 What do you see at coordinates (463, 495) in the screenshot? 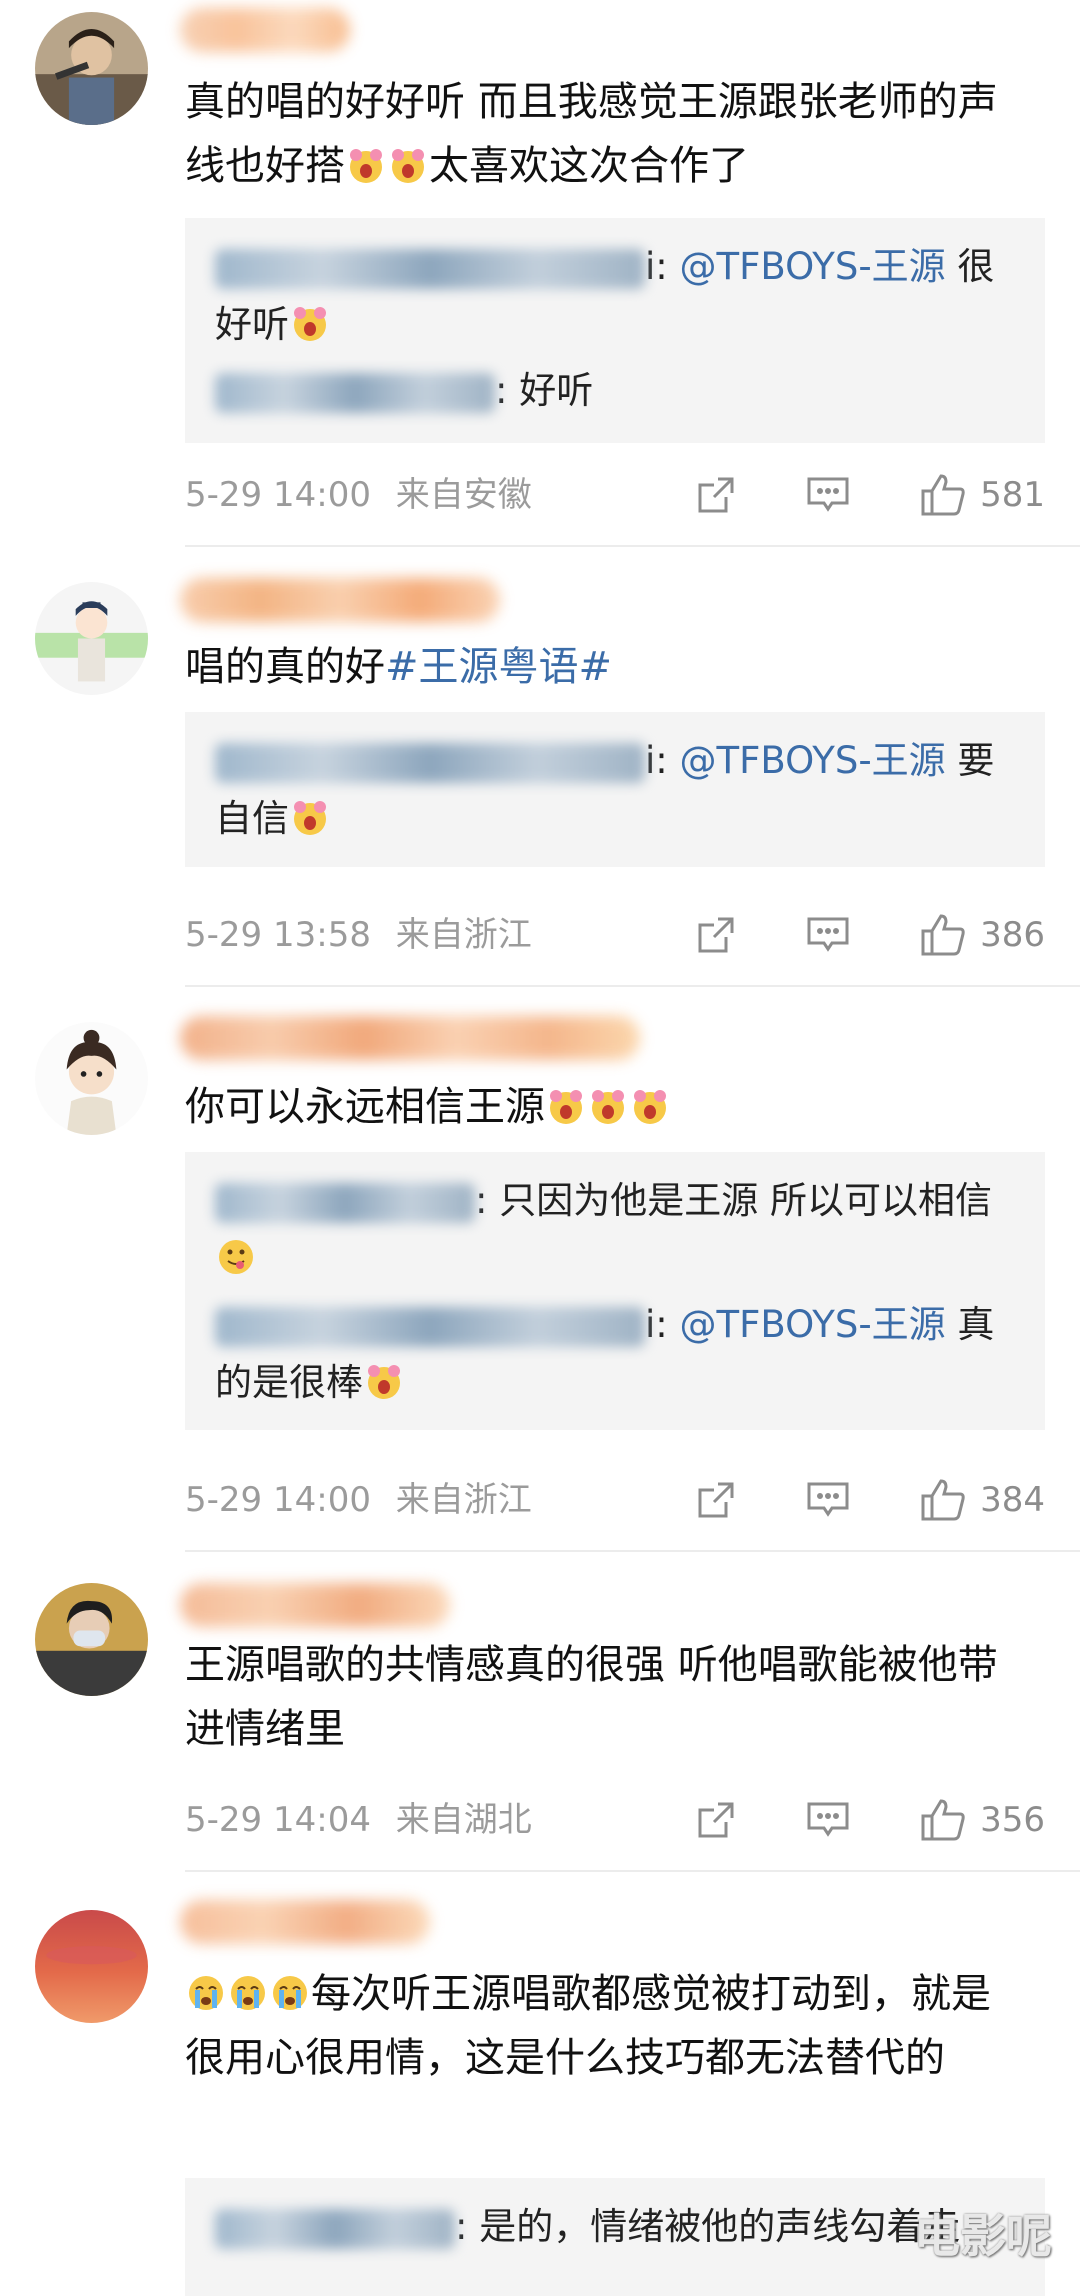
I see `location: 来自安徽` at bounding box center [463, 495].